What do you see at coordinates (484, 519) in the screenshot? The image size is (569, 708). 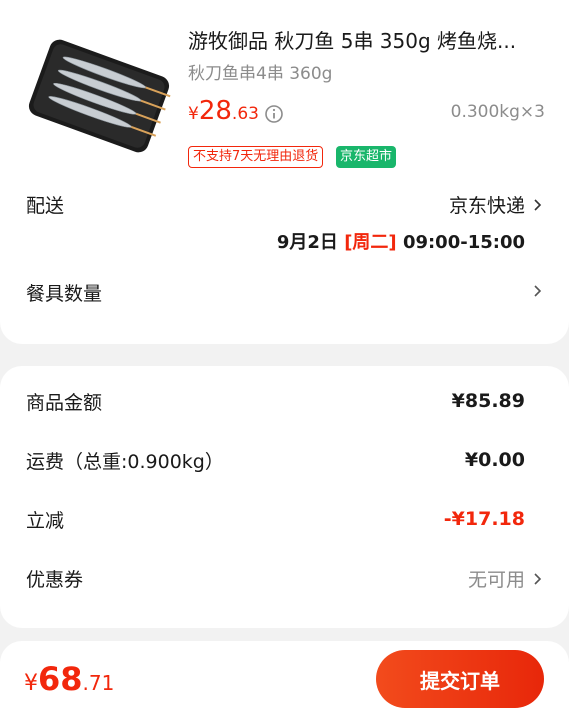 I see `discount-value: -¥17.18` at bounding box center [484, 519].